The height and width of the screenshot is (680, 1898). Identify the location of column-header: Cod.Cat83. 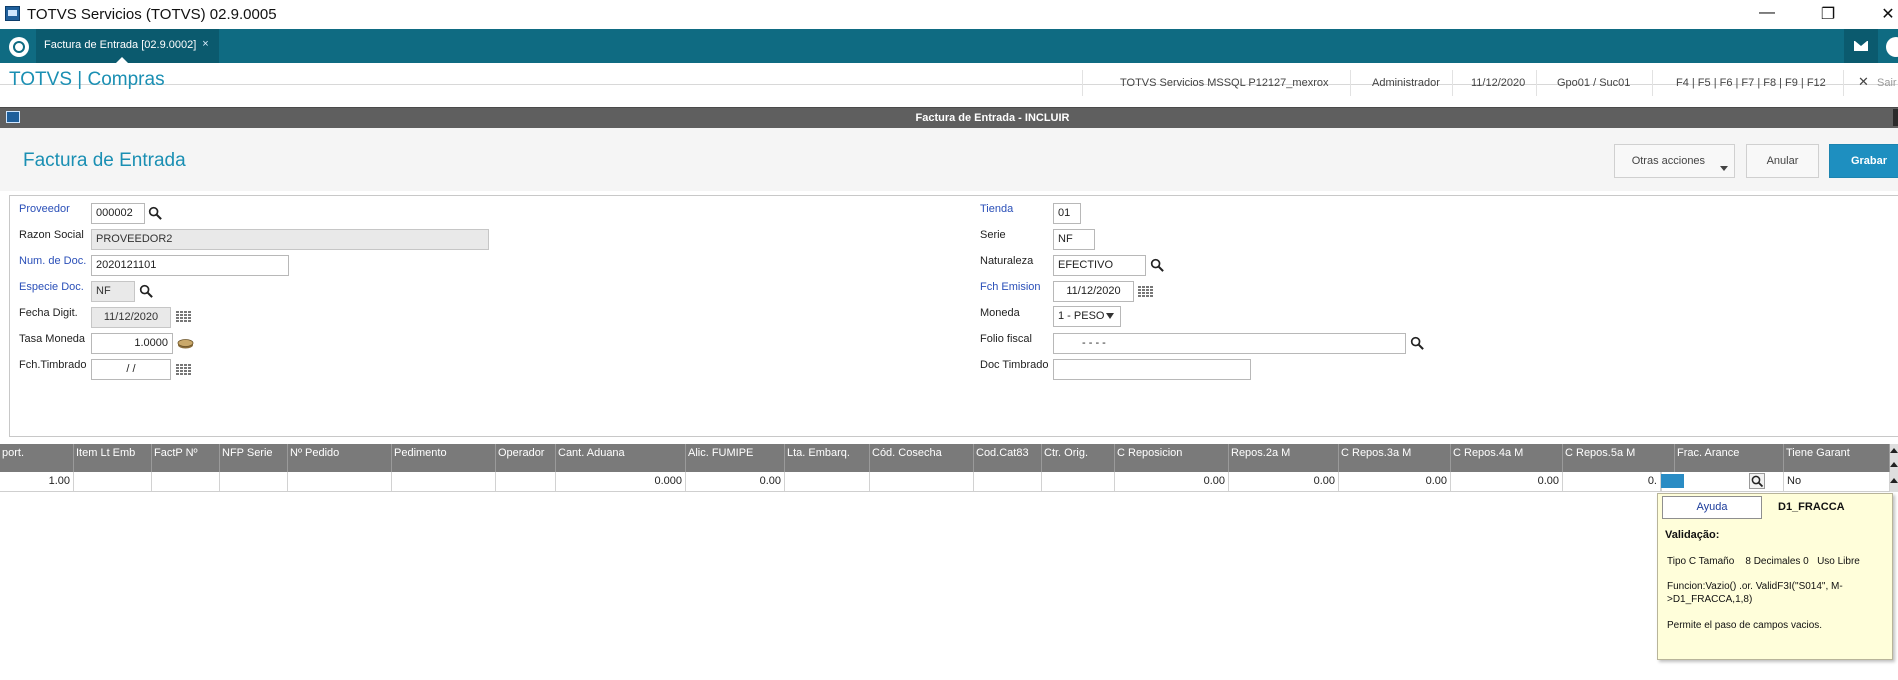
(1008, 458).